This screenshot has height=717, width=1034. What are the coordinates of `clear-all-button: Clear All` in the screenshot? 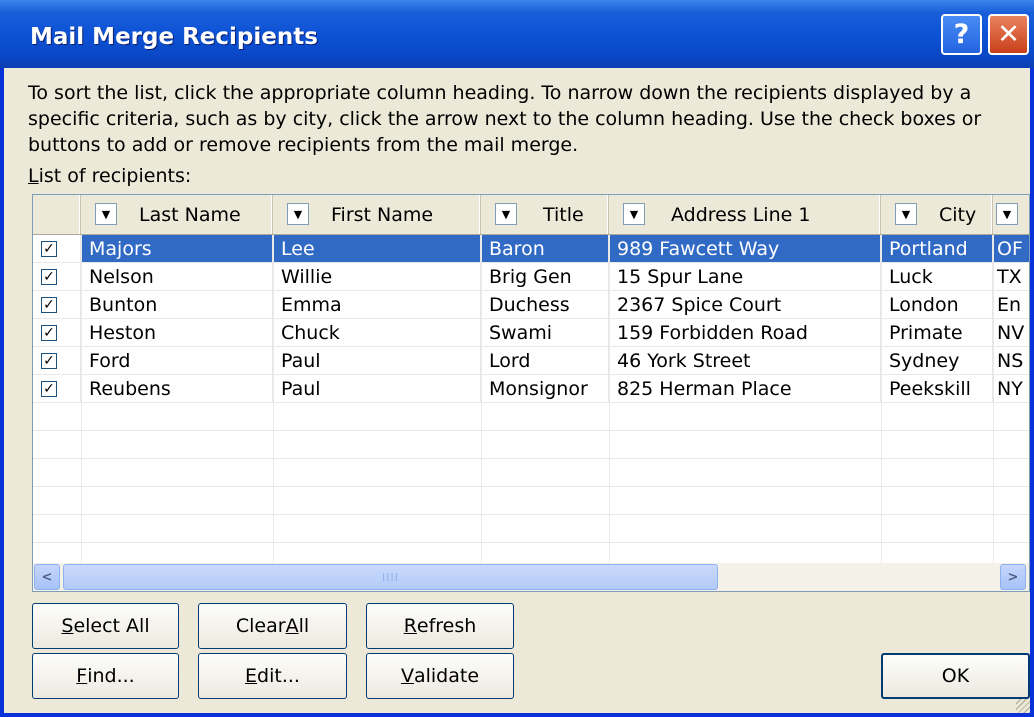 It's located at (272, 626).